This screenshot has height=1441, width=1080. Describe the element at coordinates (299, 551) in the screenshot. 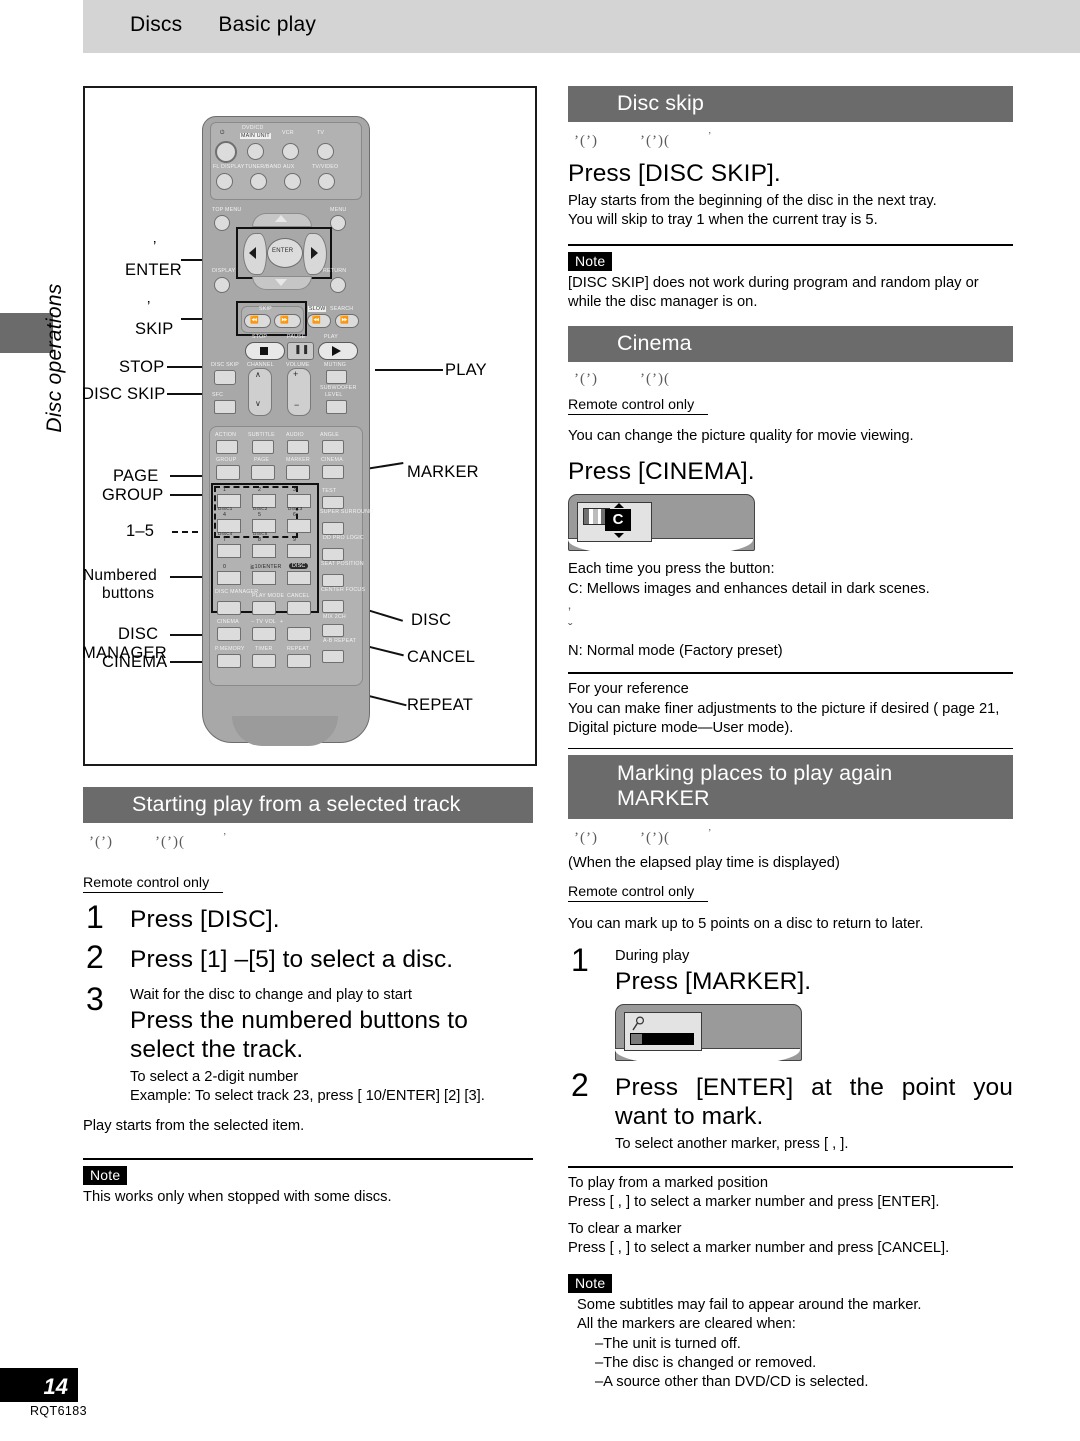

I see `key-9-button` at that location.